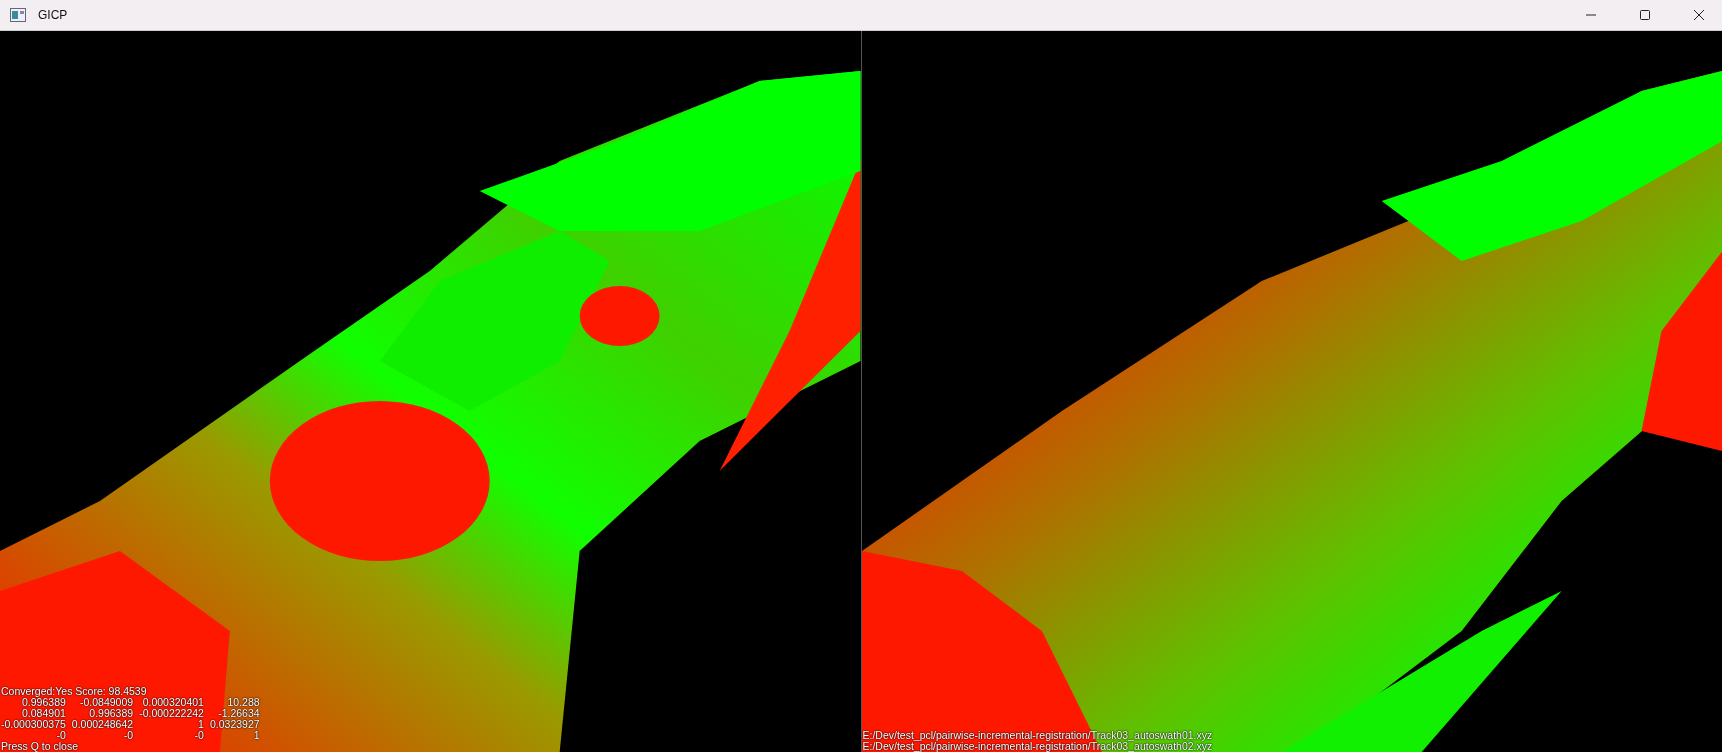 This screenshot has width=1722, height=752. I want to click on matrix-value: 10.288, so click(243, 702).